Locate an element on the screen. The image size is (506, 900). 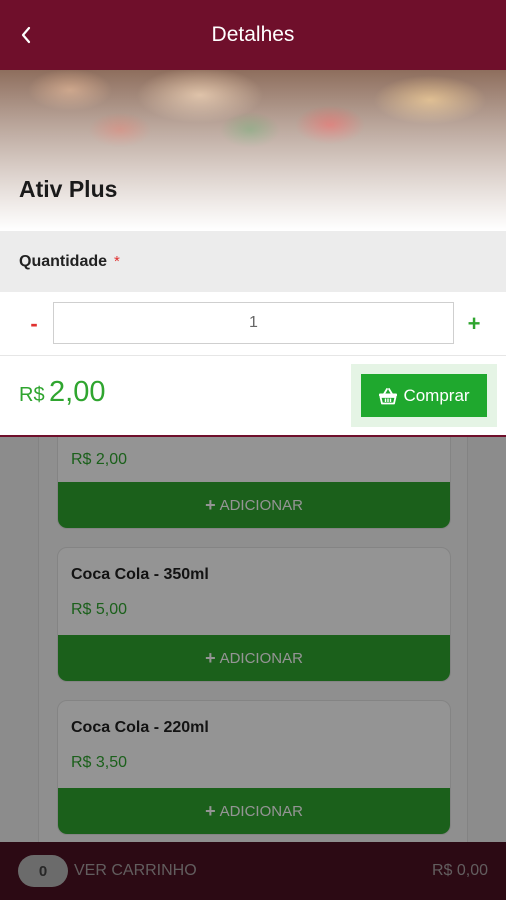
purchase-row: R$ 2,00 Comprar is located at coordinates (253, 395).